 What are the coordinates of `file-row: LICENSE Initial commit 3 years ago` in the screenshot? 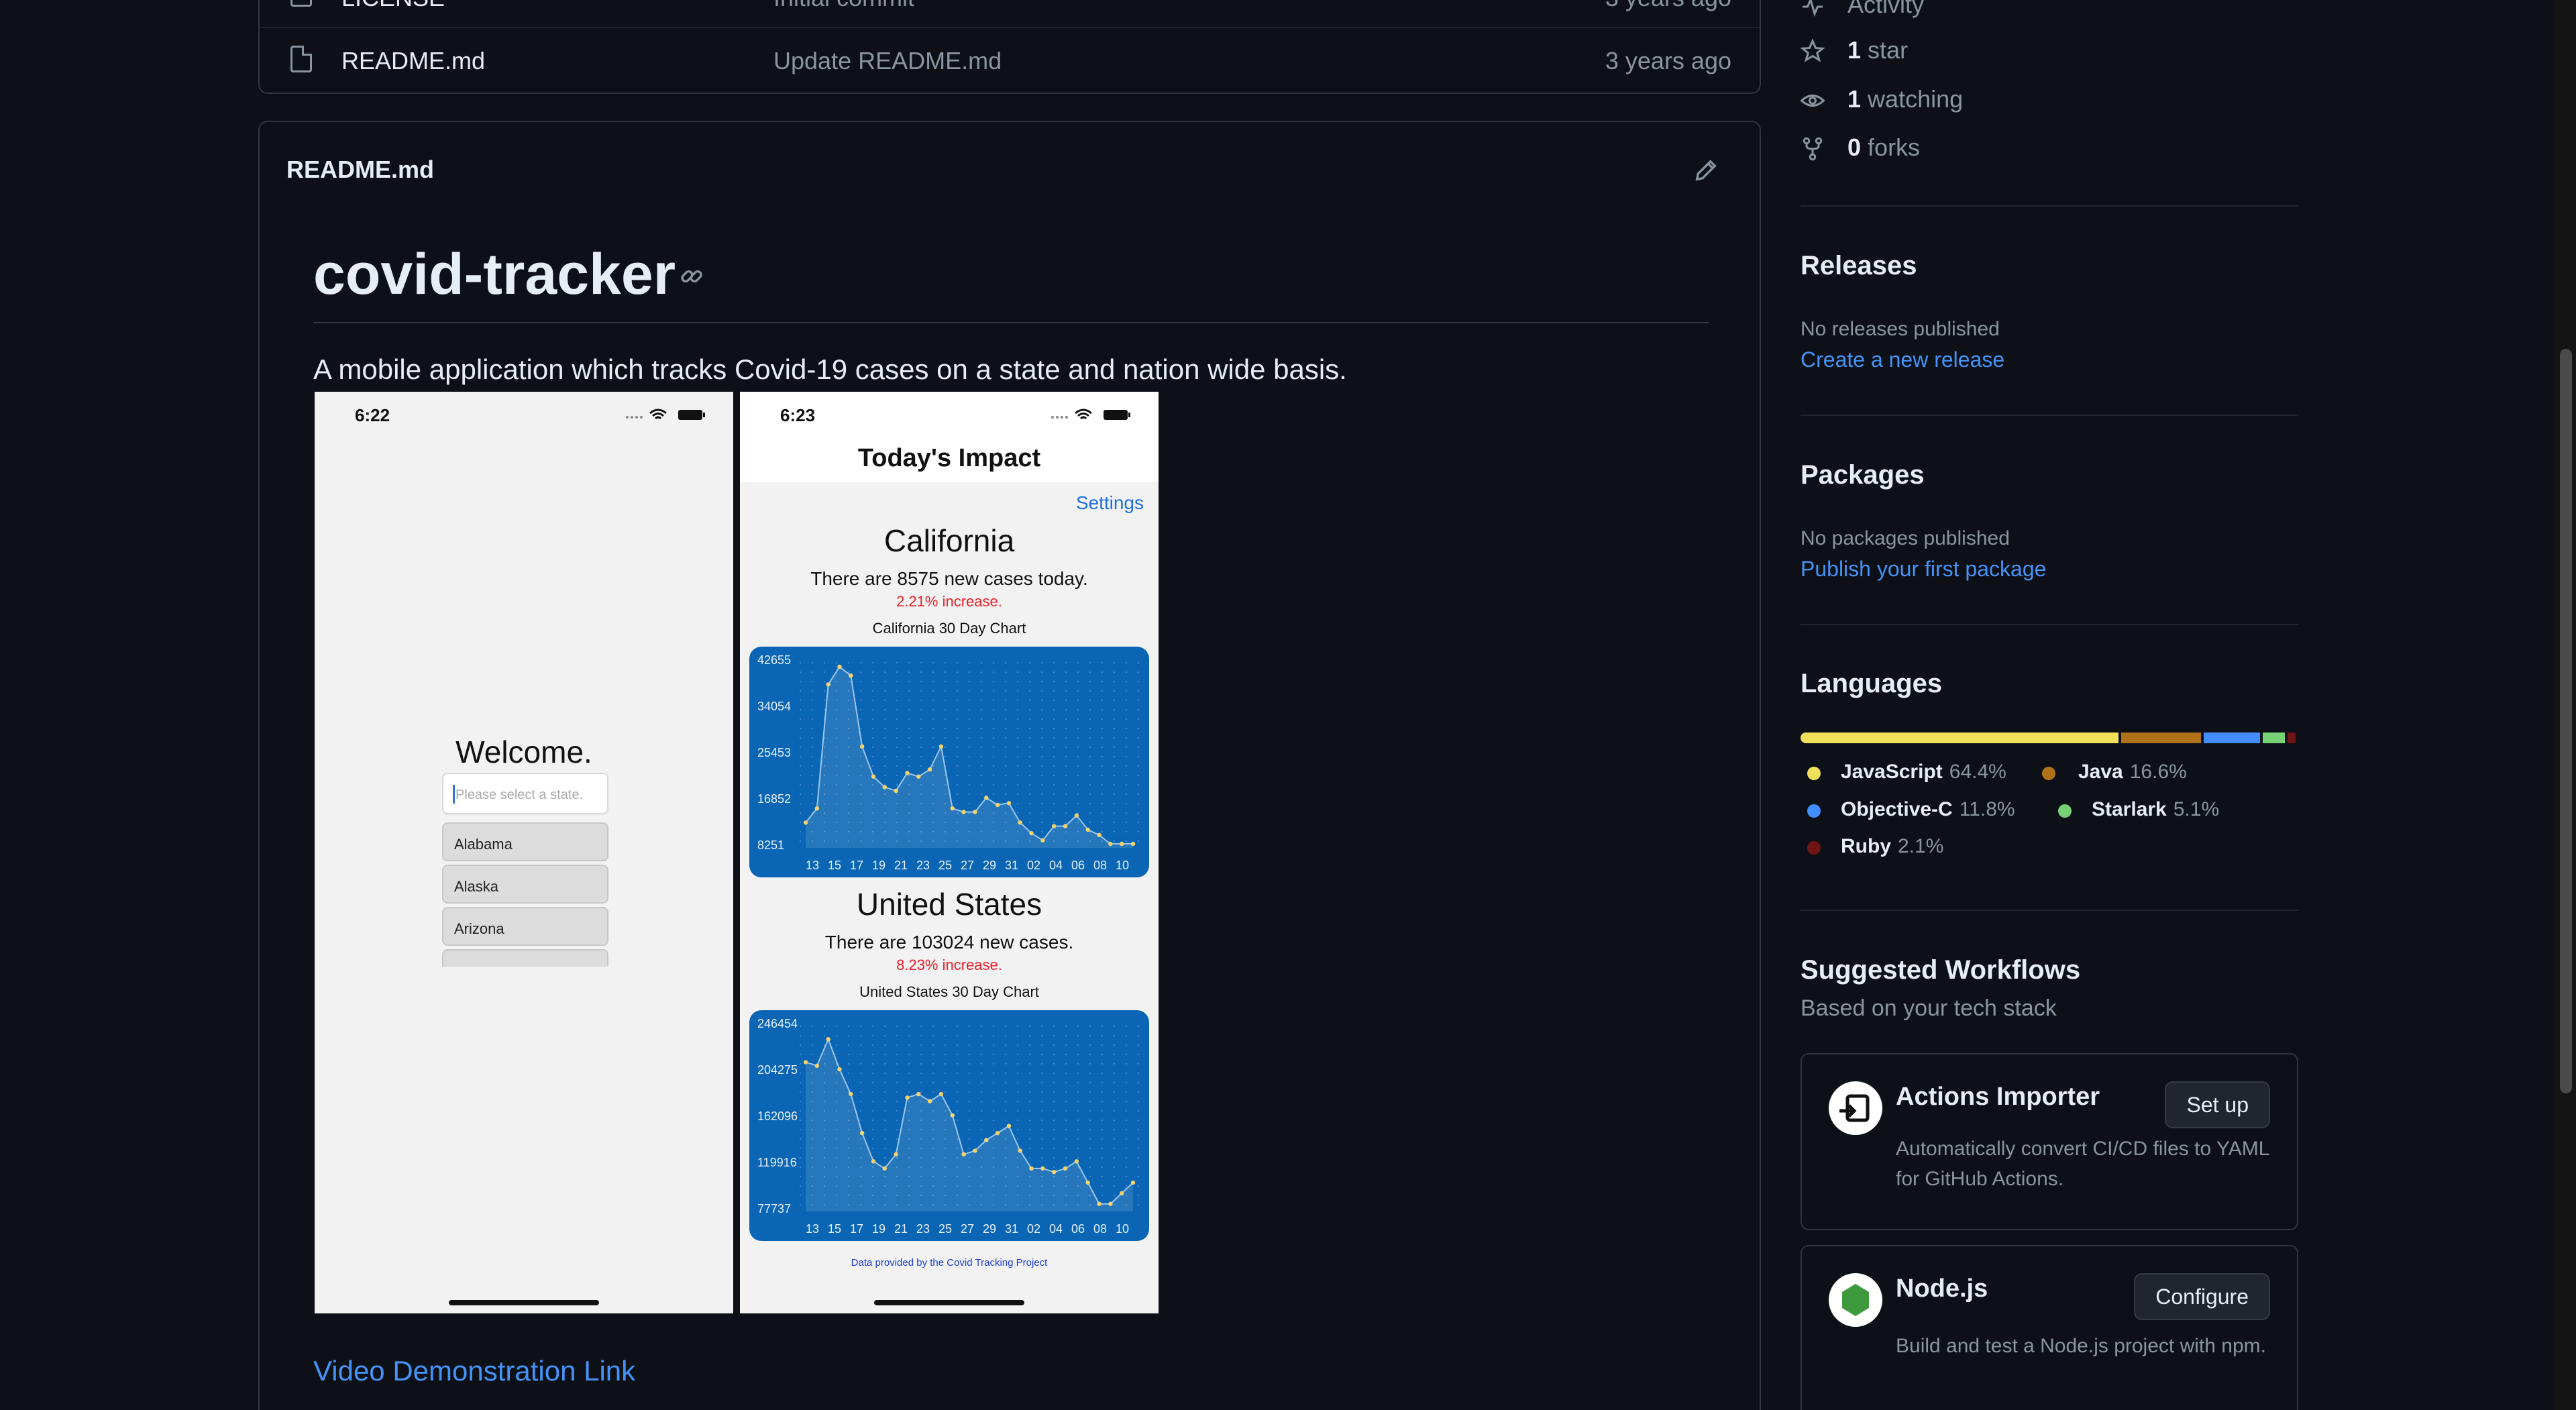 It's located at (1010, 14).